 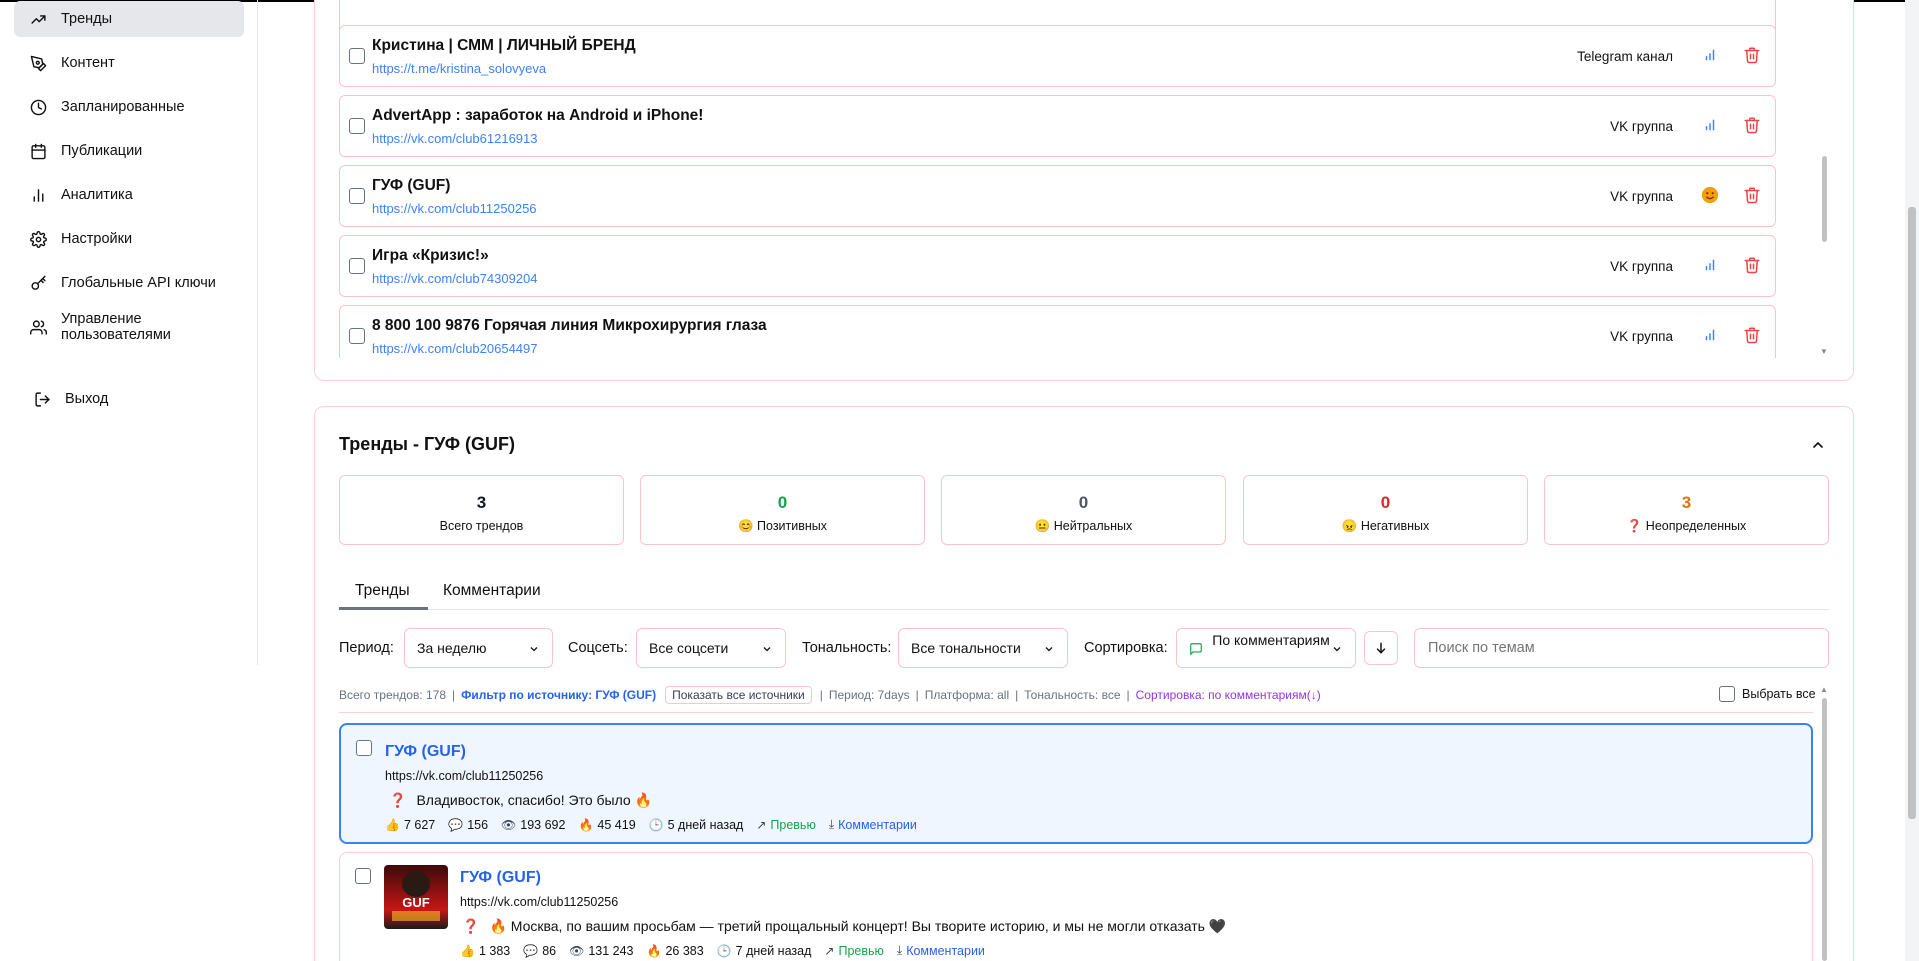 What do you see at coordinates (455, 138) in the screenshot?
I see `source-url: https://vk.com/club61216913` at bounding box center [455, 138].